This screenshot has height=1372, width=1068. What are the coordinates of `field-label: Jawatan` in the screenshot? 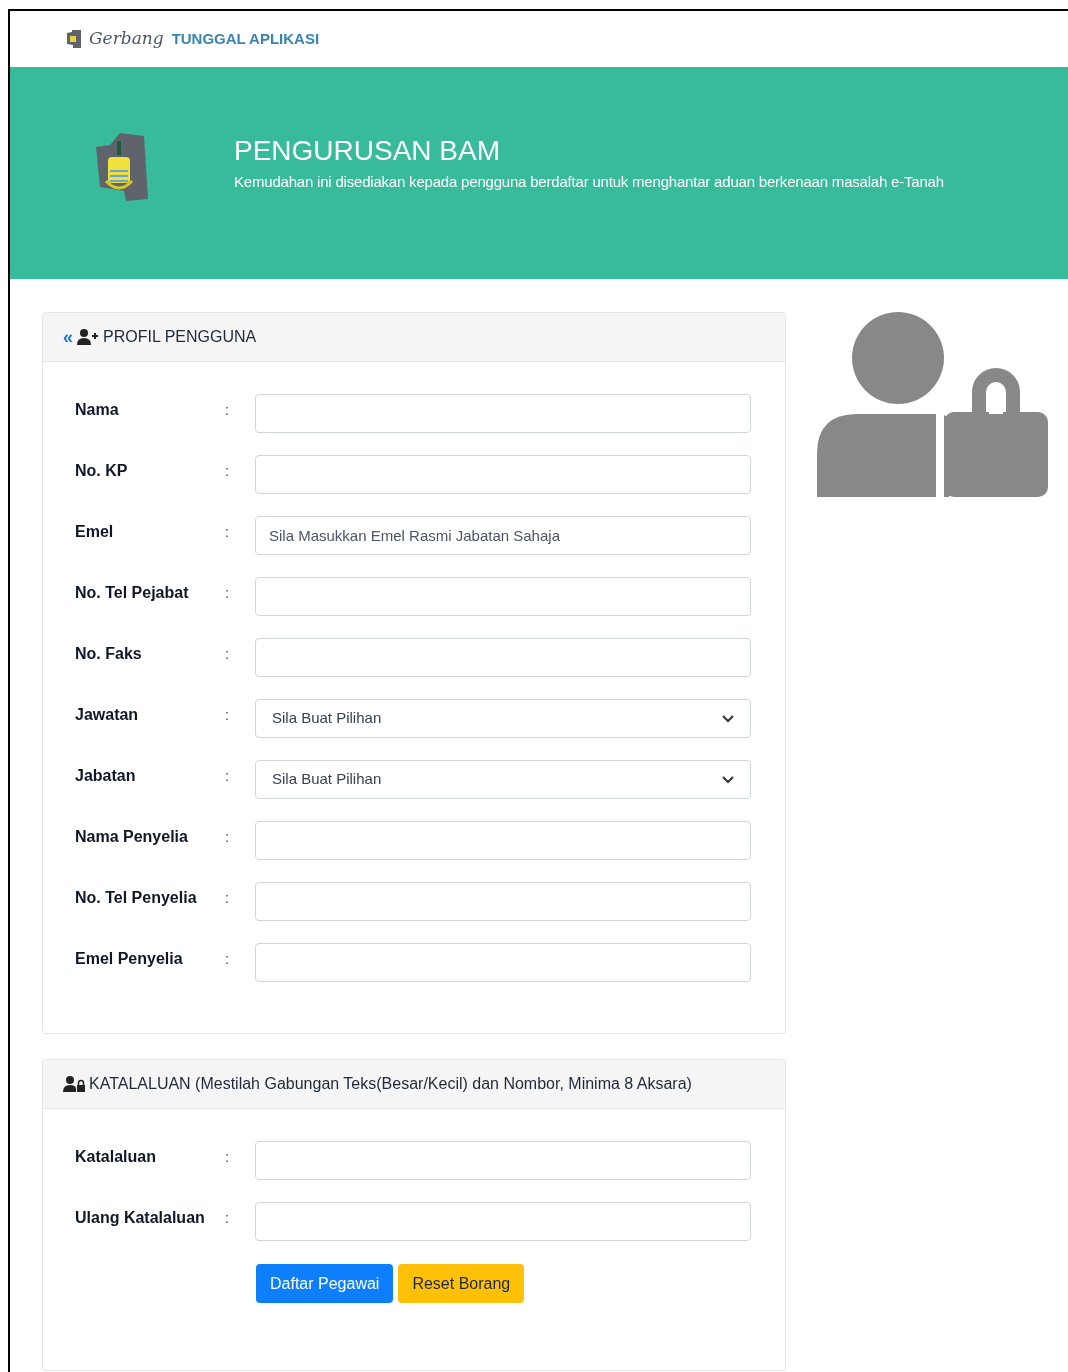 It's located at (107, 715).